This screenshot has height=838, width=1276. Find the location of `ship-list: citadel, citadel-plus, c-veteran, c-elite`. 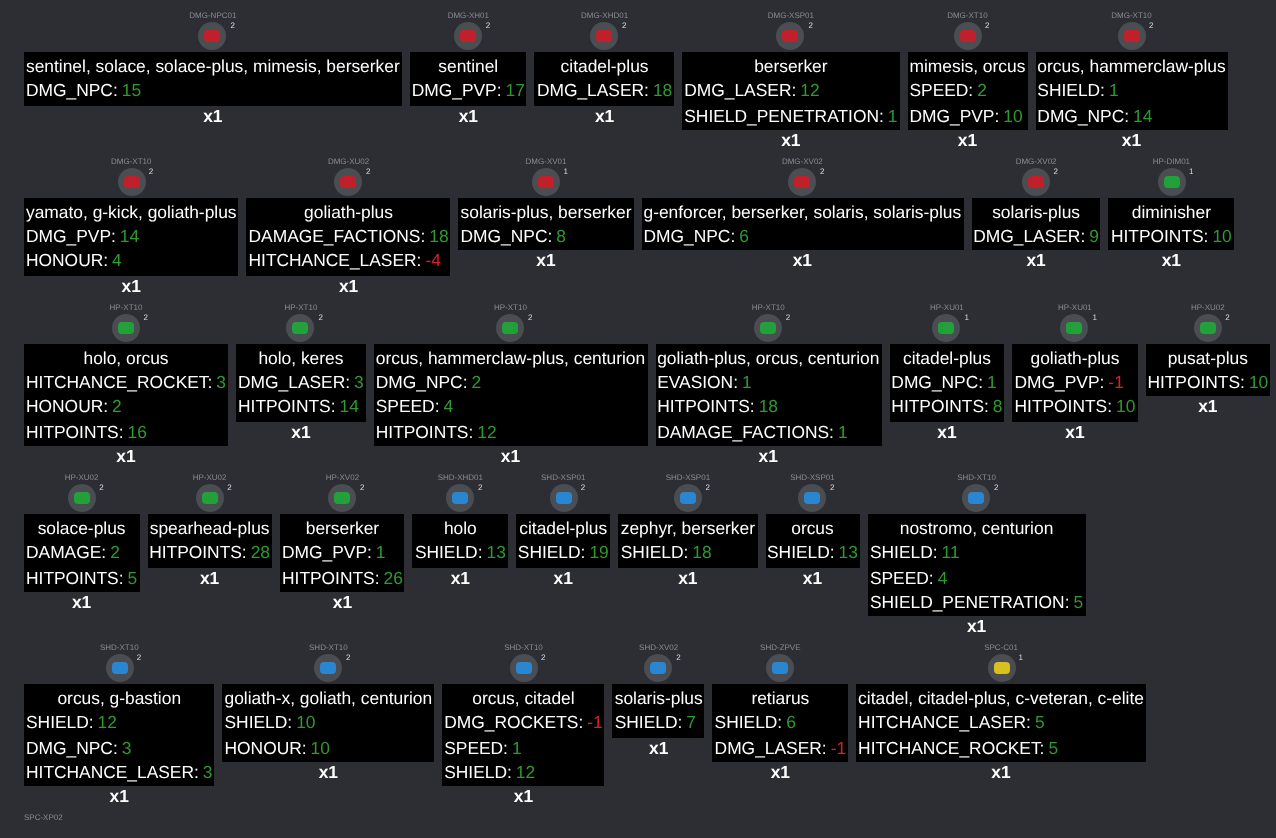

ship-list: citadel, citadel-plus, c-veteran, c-elite is located at coordinates (1001, 698).